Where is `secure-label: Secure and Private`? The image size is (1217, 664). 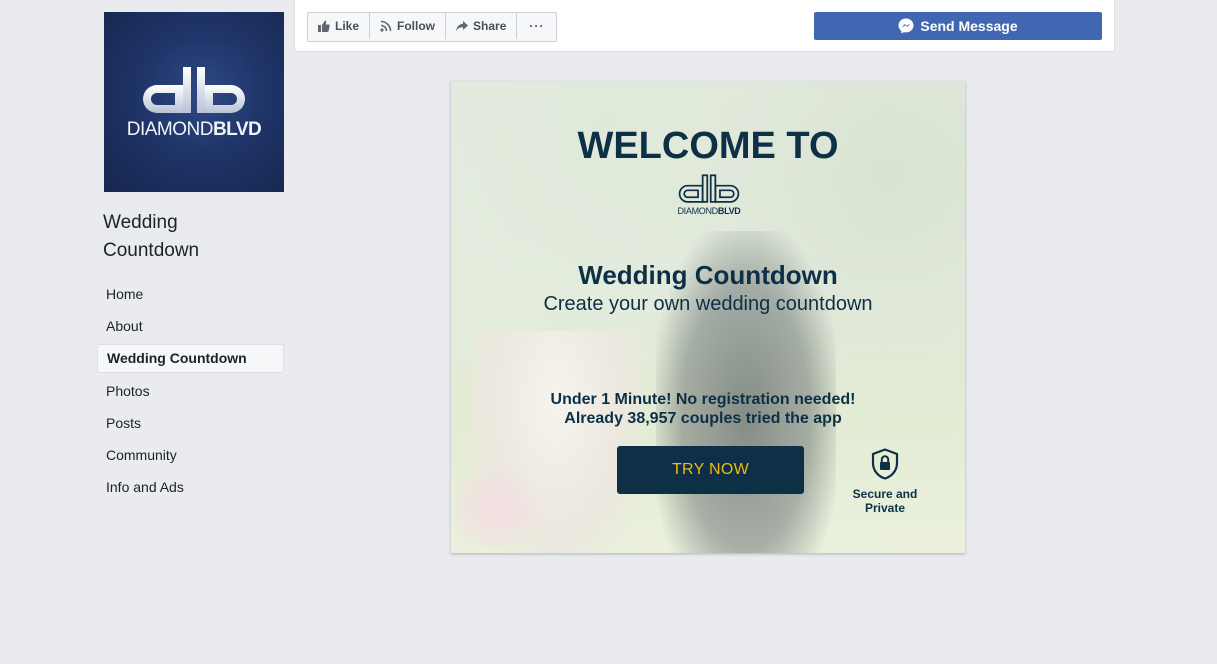 secure-label: Secure and Private is located at coordinates (885, 501).